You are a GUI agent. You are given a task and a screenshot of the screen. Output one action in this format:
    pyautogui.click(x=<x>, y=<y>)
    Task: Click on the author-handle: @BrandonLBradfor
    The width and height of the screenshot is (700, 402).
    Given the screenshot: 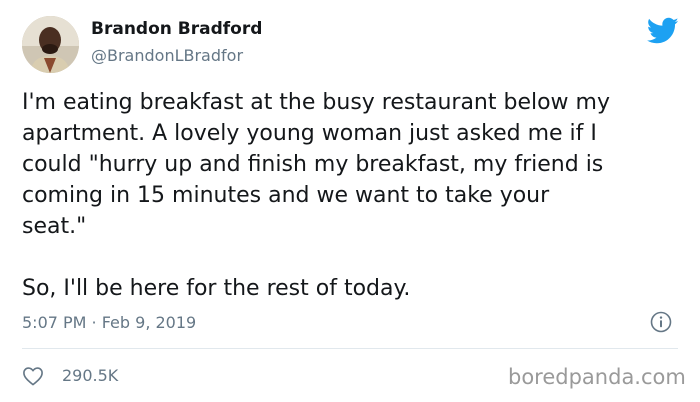 What is the action you would take?
    pyautogui.click(x=167, y=55)
    